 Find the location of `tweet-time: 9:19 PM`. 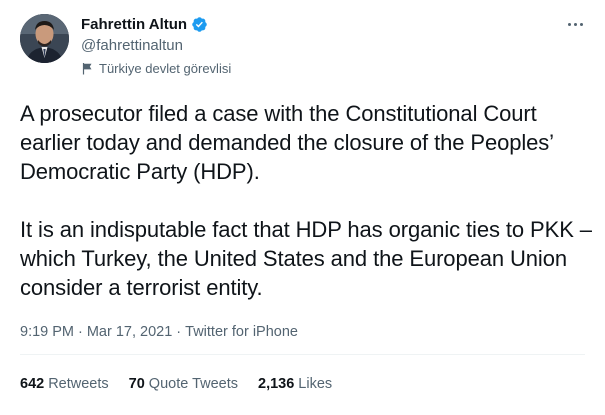

tweet-time: 9:19 PM is located at coordinates (47, 332).